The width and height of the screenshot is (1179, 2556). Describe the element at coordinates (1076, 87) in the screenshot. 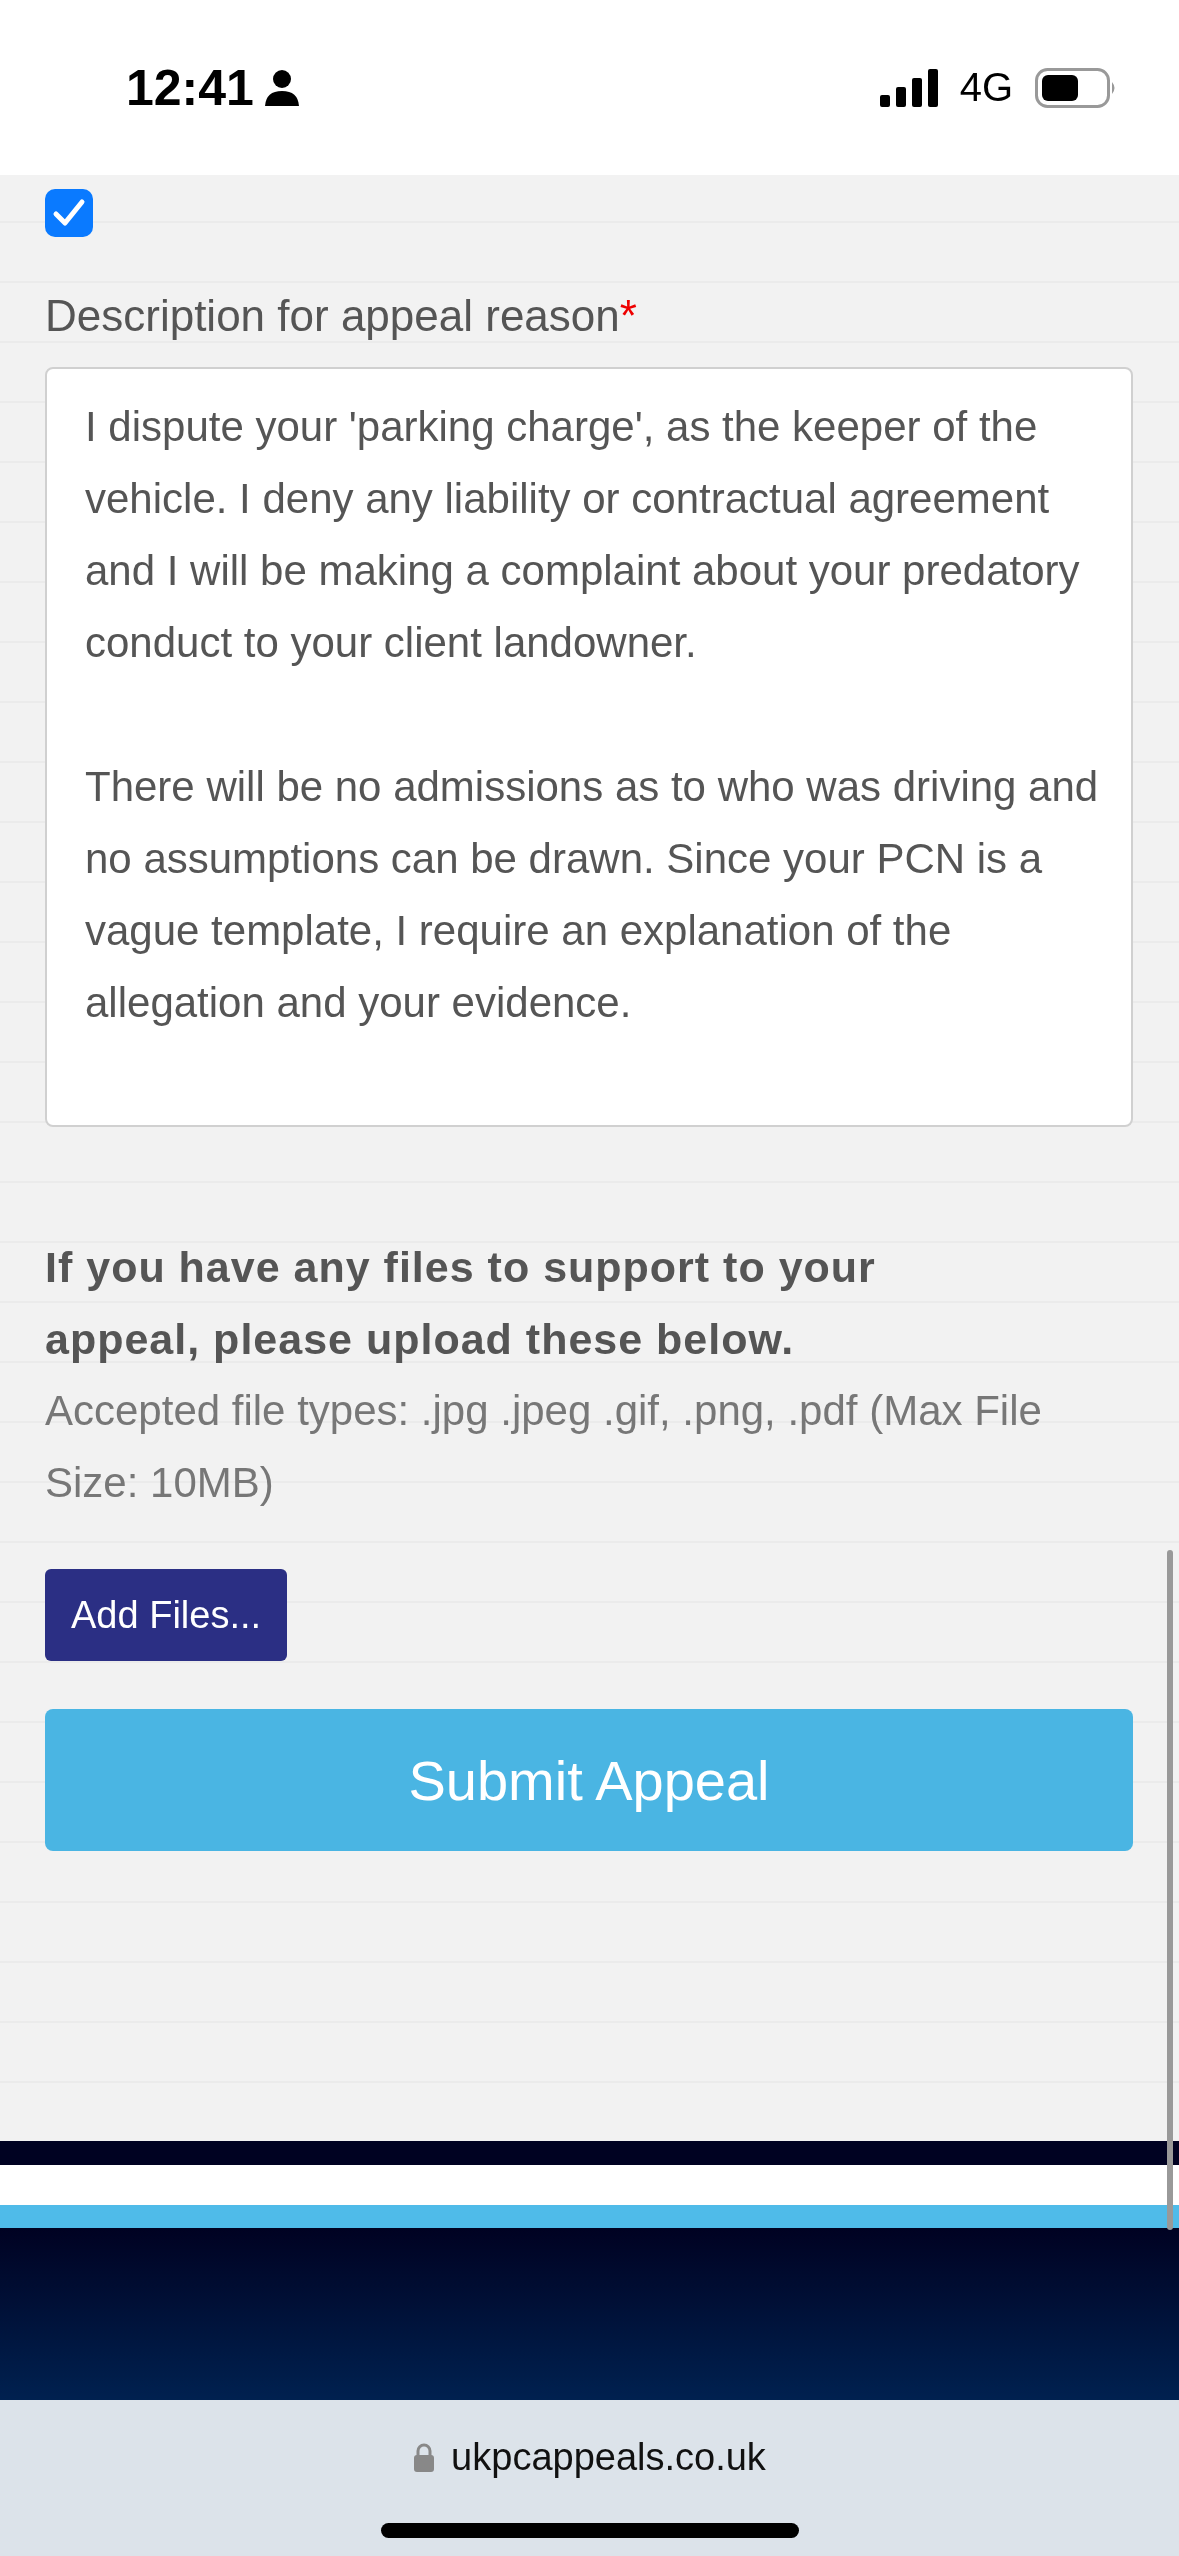

I see `battery-icon` at that location.